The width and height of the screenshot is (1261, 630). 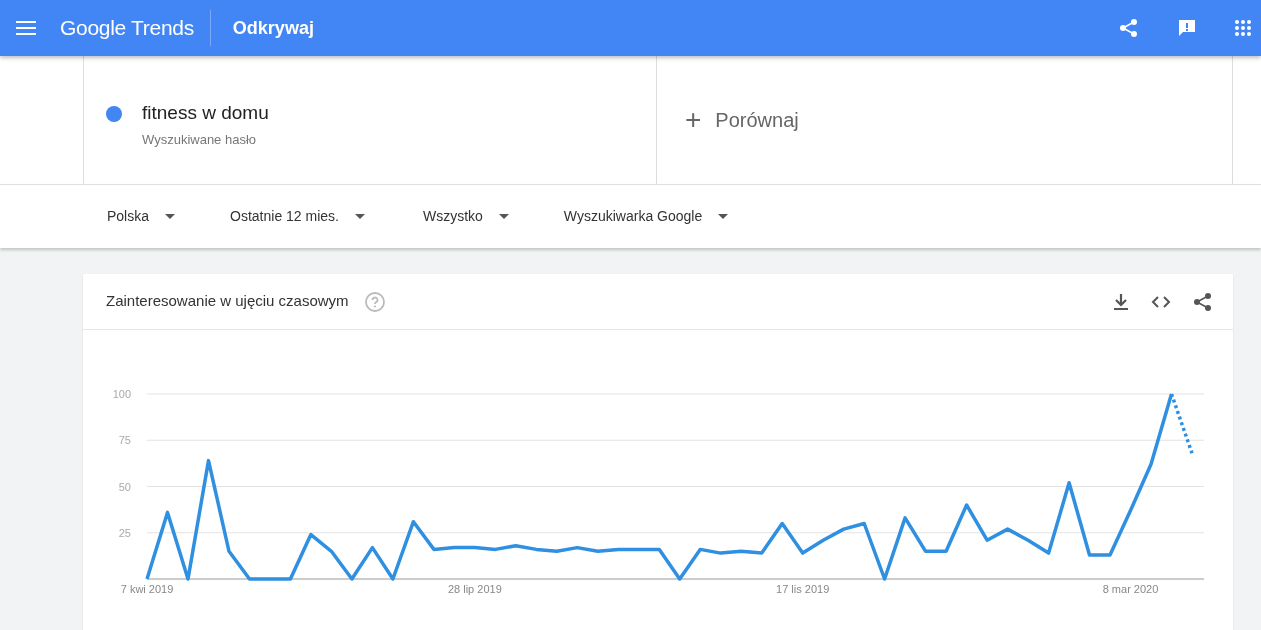 I want to click on filter-dropdown: Wyszukiwarka Google, so click(x=646, y=216).